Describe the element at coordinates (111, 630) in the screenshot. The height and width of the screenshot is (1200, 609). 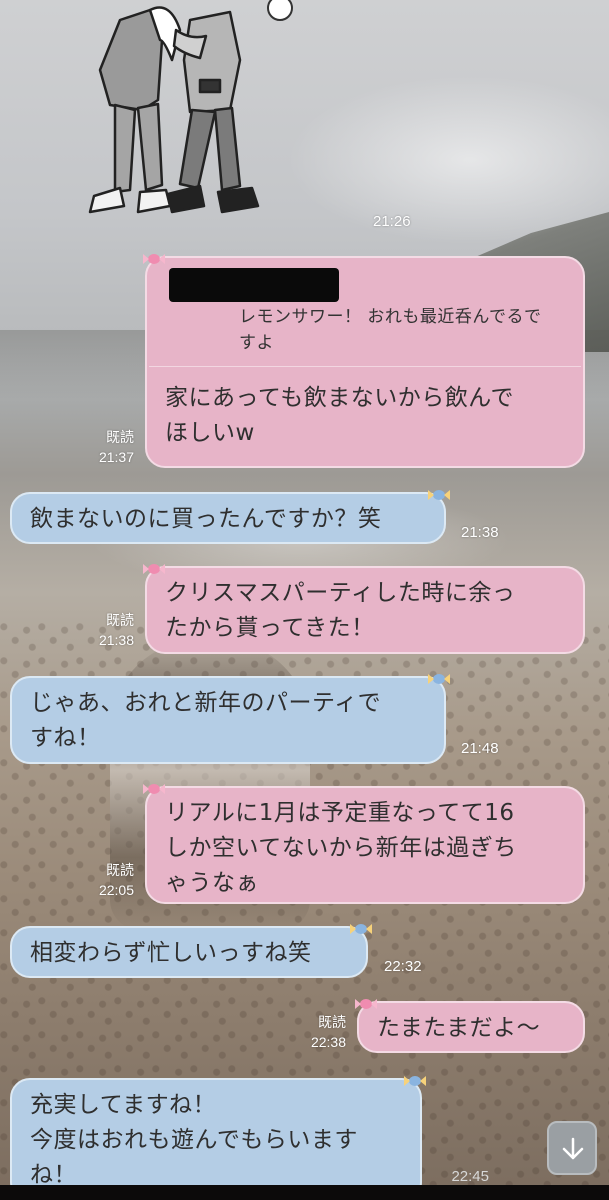
I see `read-receipt: 既読 21:38` at that location.